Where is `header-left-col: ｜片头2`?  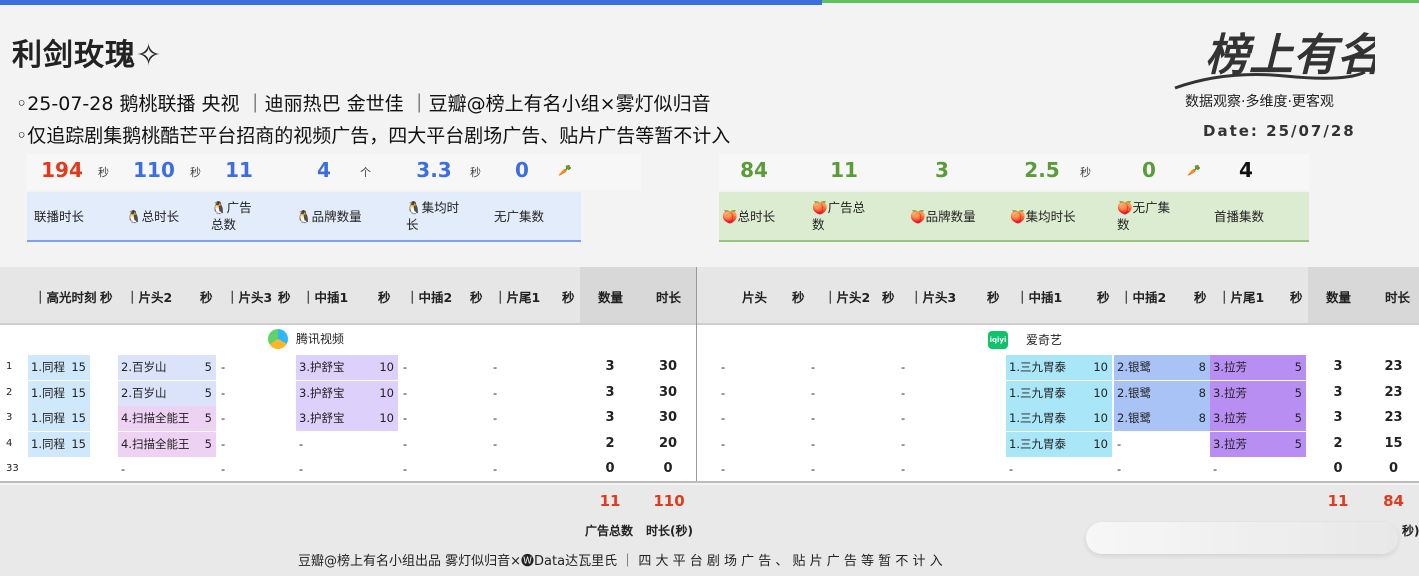 header-left-col: ｜片头2 is located at coordinates (149, 297).